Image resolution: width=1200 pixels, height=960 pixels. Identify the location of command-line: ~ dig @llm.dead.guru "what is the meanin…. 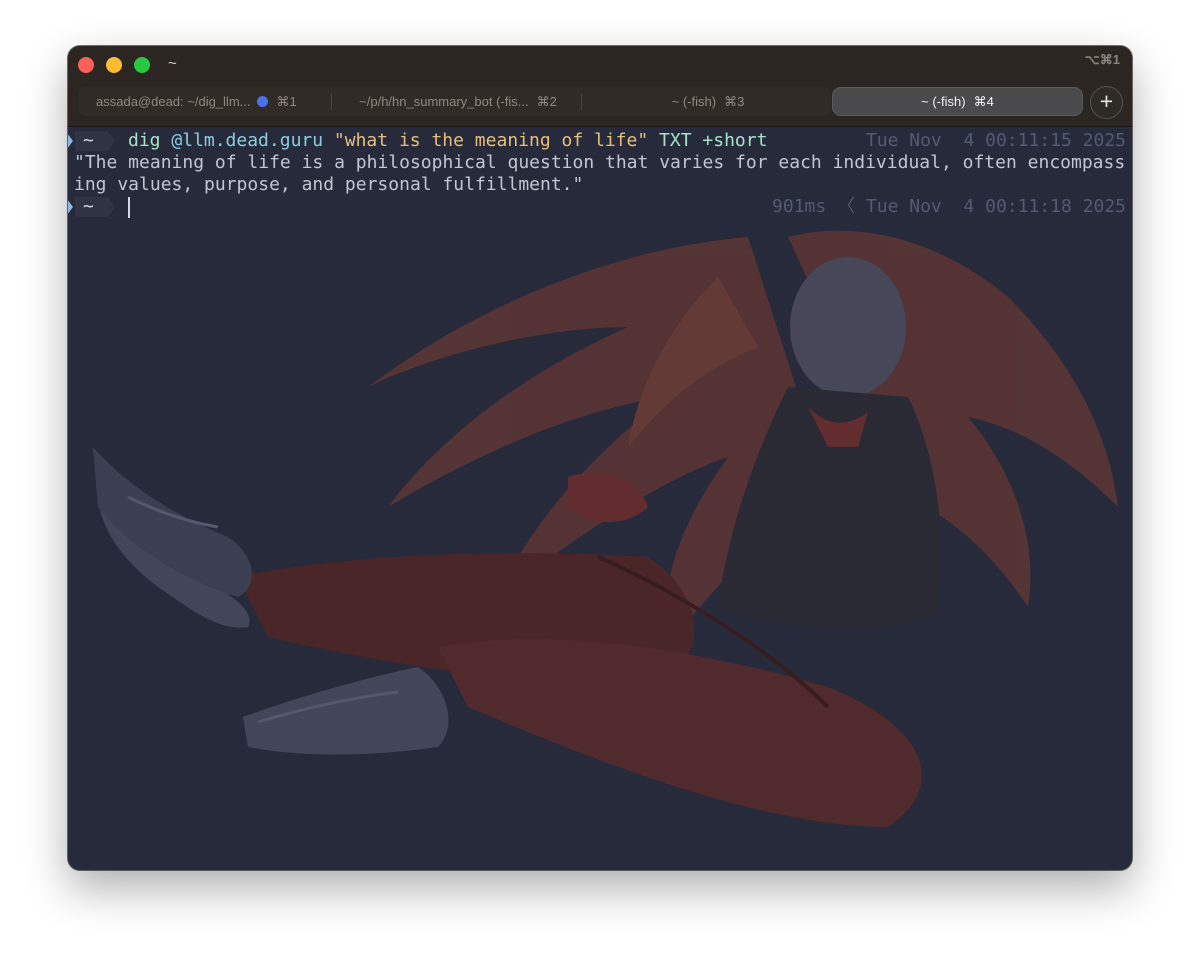
(600, 141).